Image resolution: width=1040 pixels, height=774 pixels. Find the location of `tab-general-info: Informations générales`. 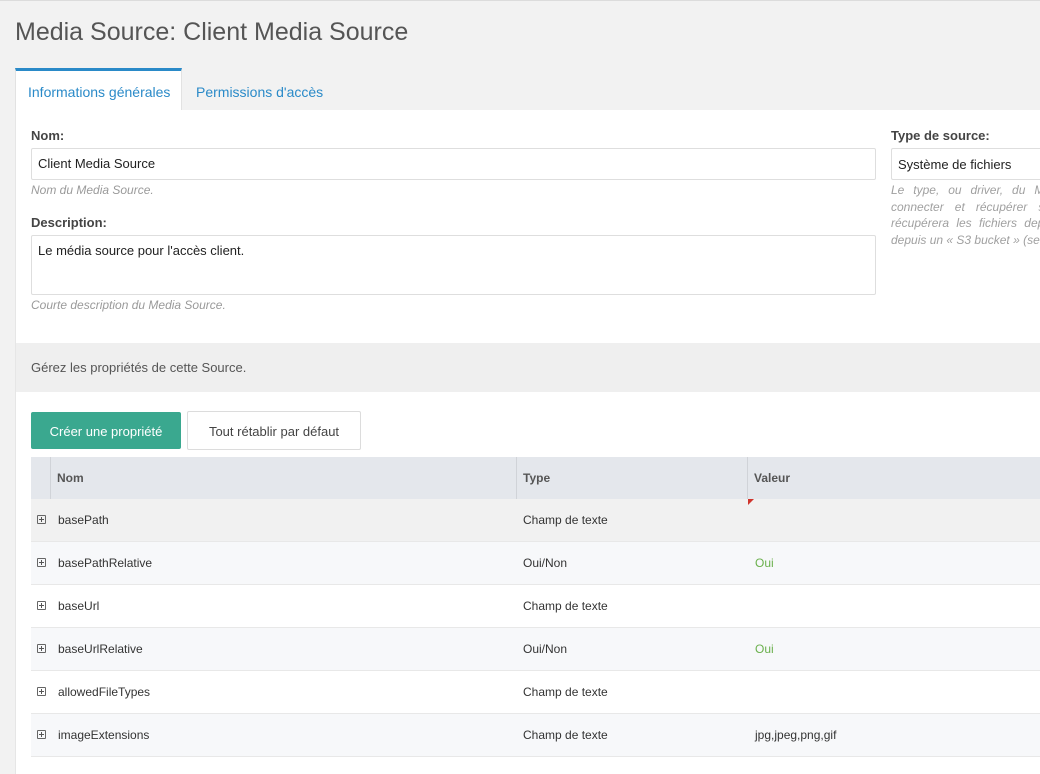

tab-general-info: Informations générales is located at coordinates (98, 89).